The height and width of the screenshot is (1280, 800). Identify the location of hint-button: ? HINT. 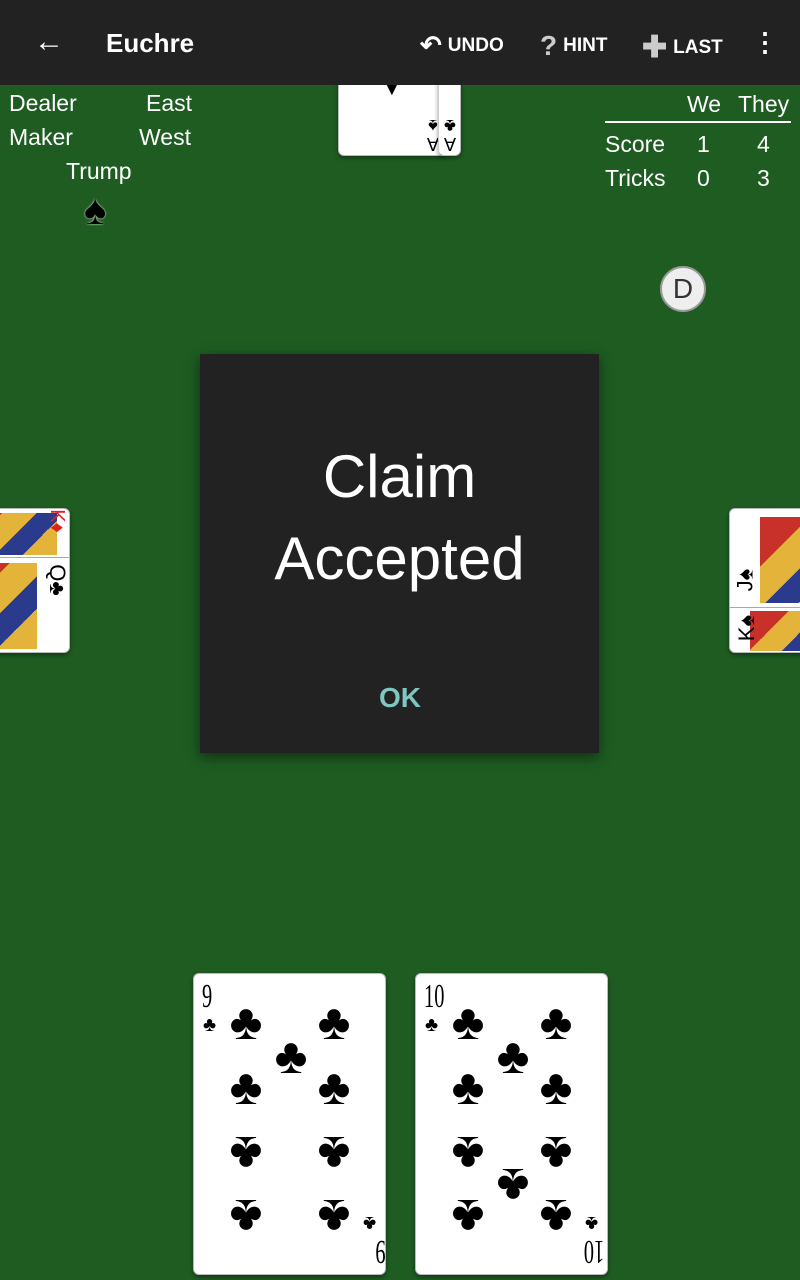
(573, 46).